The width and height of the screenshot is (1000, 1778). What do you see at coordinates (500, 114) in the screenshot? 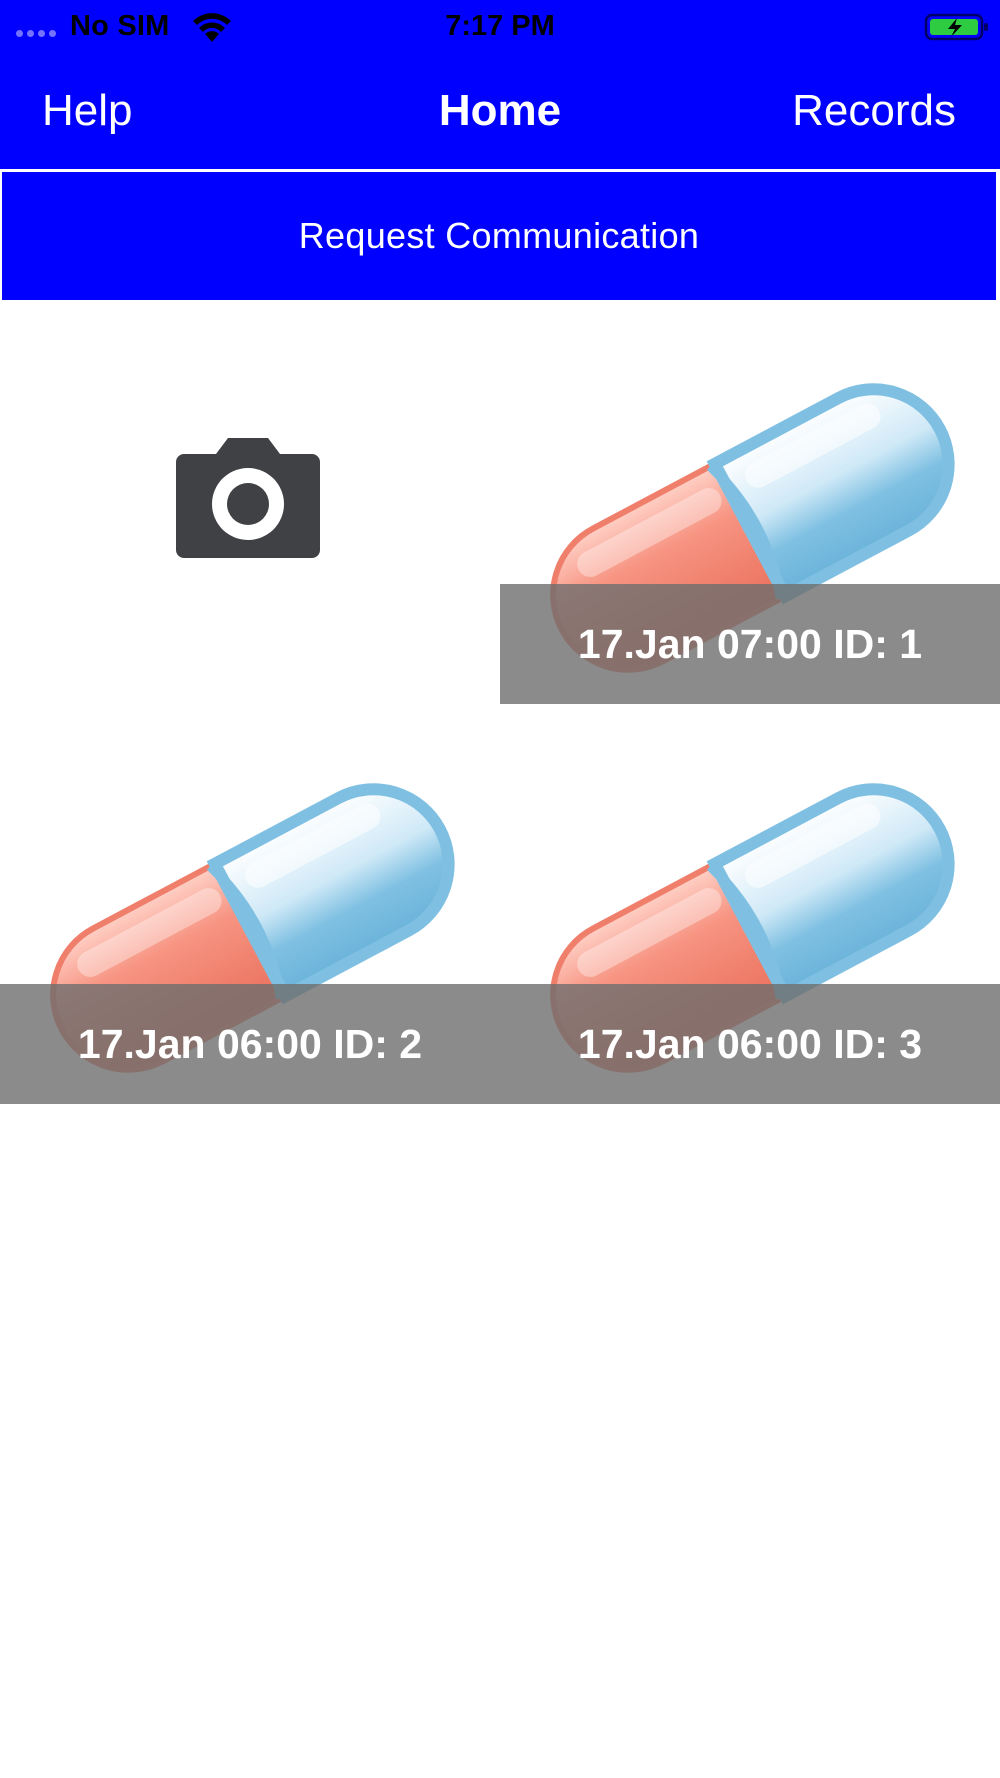
I see `nav-bar: Help Home Records` at bounding box center [500, 114].